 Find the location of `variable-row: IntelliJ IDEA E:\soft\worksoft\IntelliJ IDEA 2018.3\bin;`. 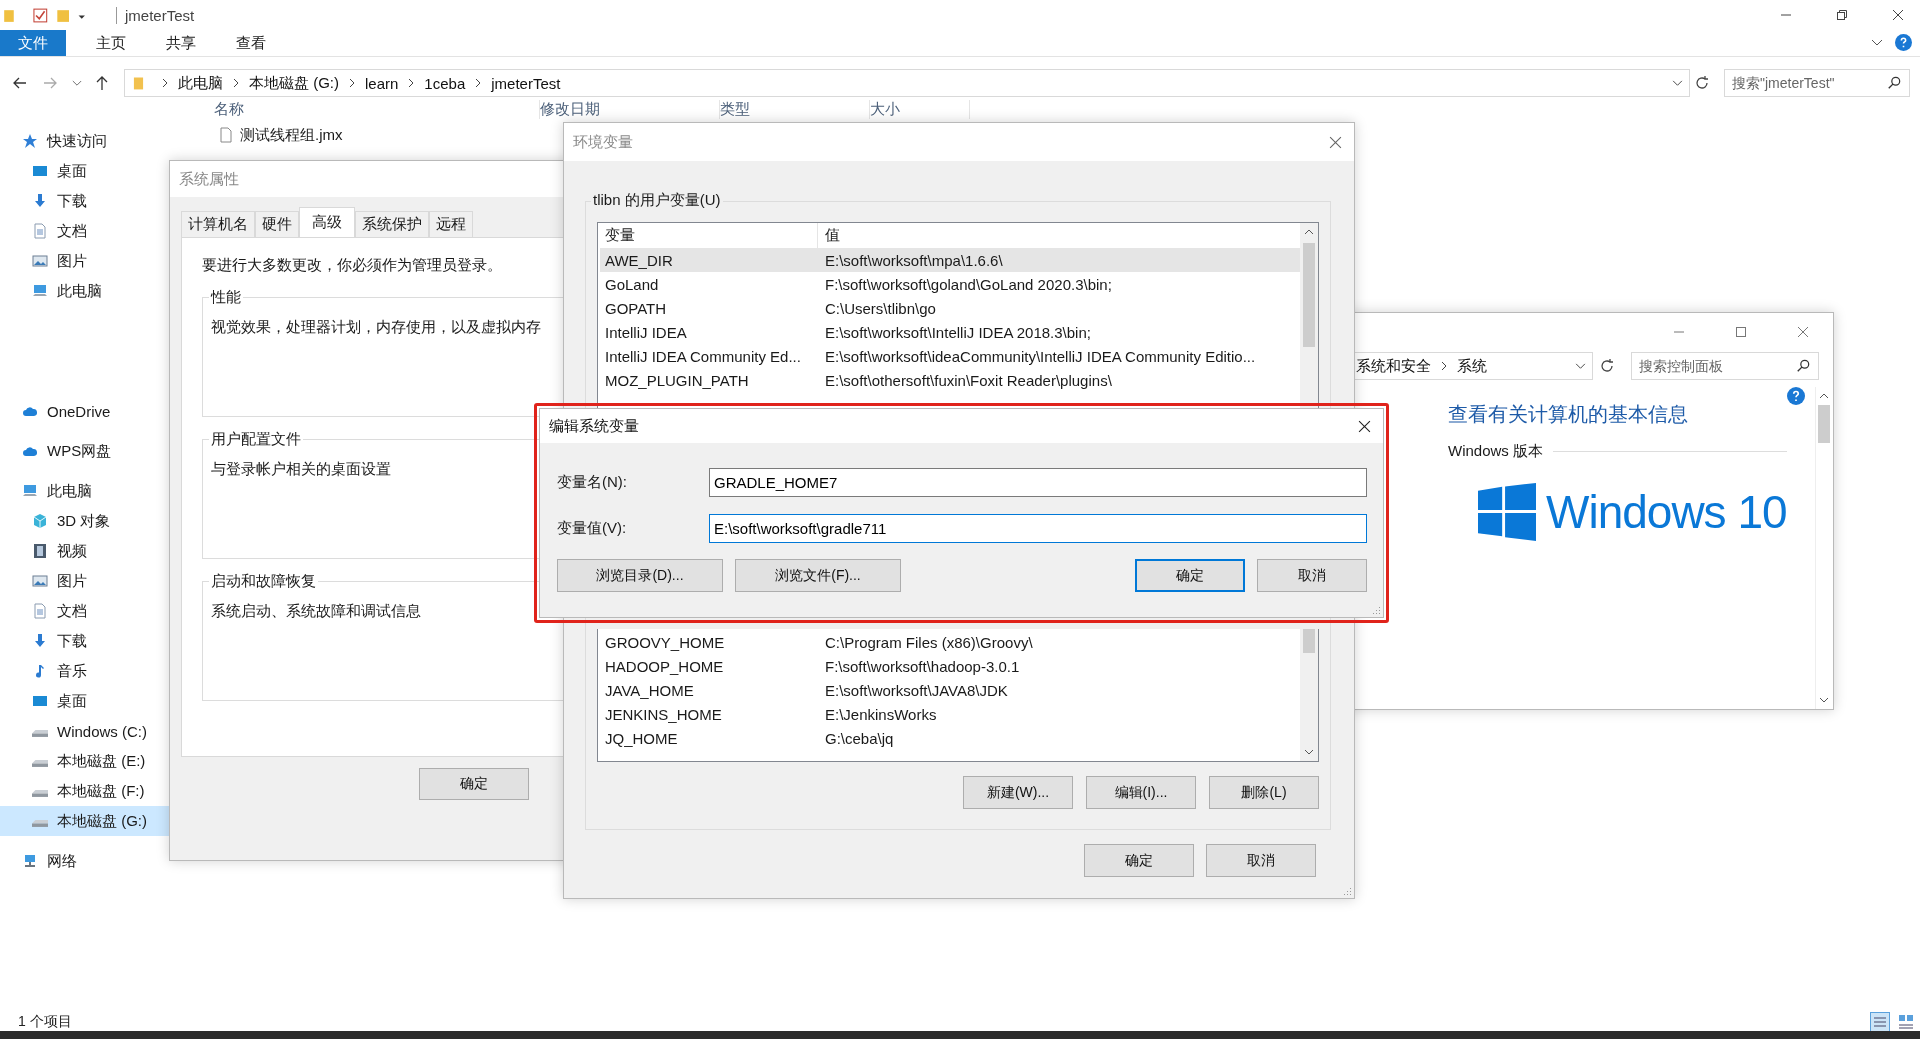

variable-row: IntelliJ IDEA E:\soft\worksoft\IntelliJ IDEA 2018.3\bin; is located at coordinates (950, 332).